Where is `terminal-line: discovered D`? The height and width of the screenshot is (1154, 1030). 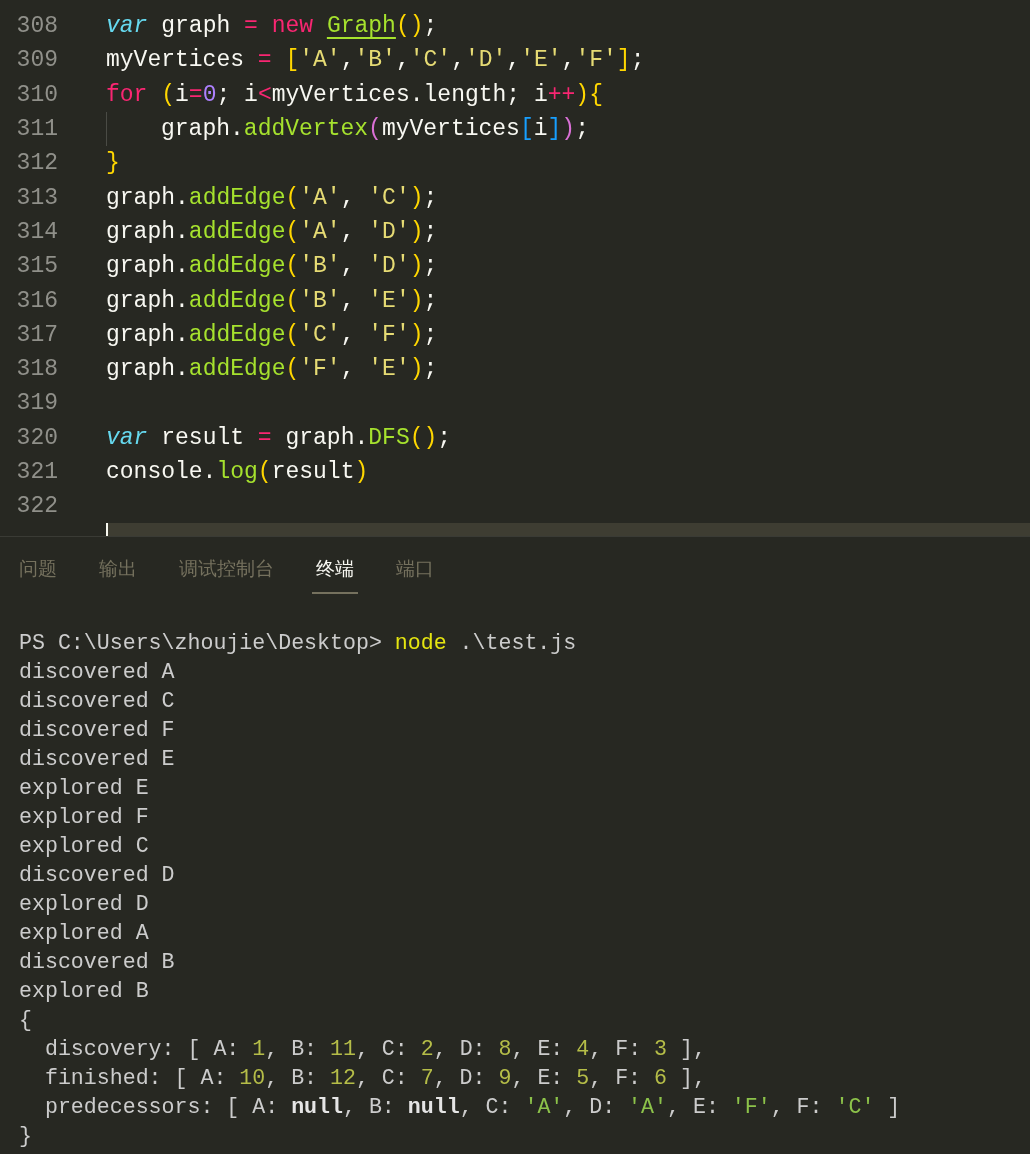
terminal-line: discovered D is located at coordinates (97, 875).